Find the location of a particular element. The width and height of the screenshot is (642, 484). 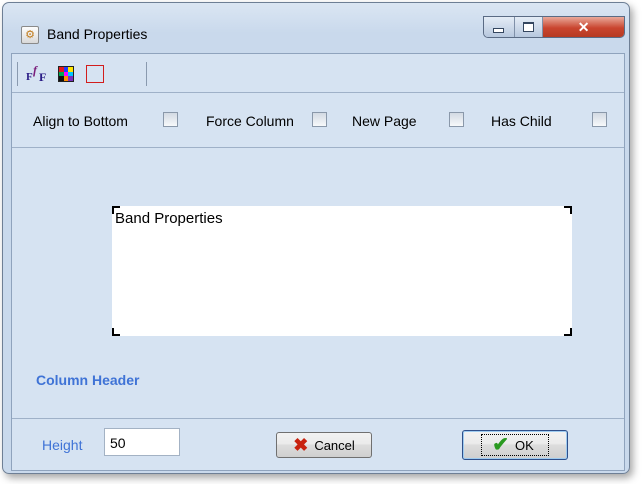

cancel-x-icon: ✖ is located at coordinates (301, 445).